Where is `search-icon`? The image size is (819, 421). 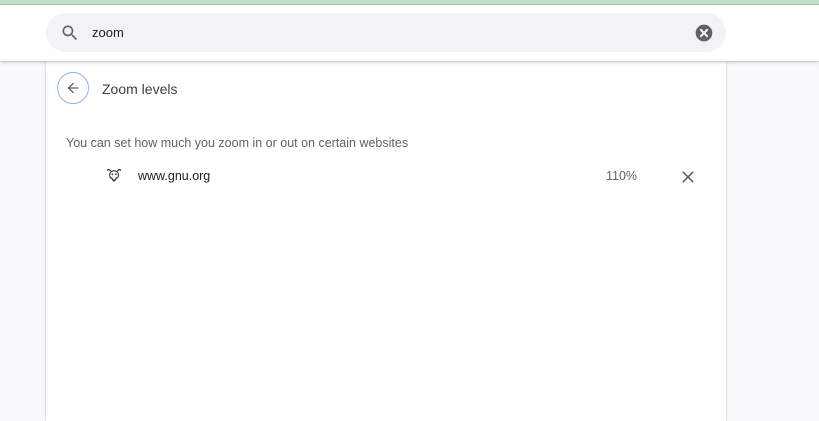 search-icon is located at coordinates (70, 33).